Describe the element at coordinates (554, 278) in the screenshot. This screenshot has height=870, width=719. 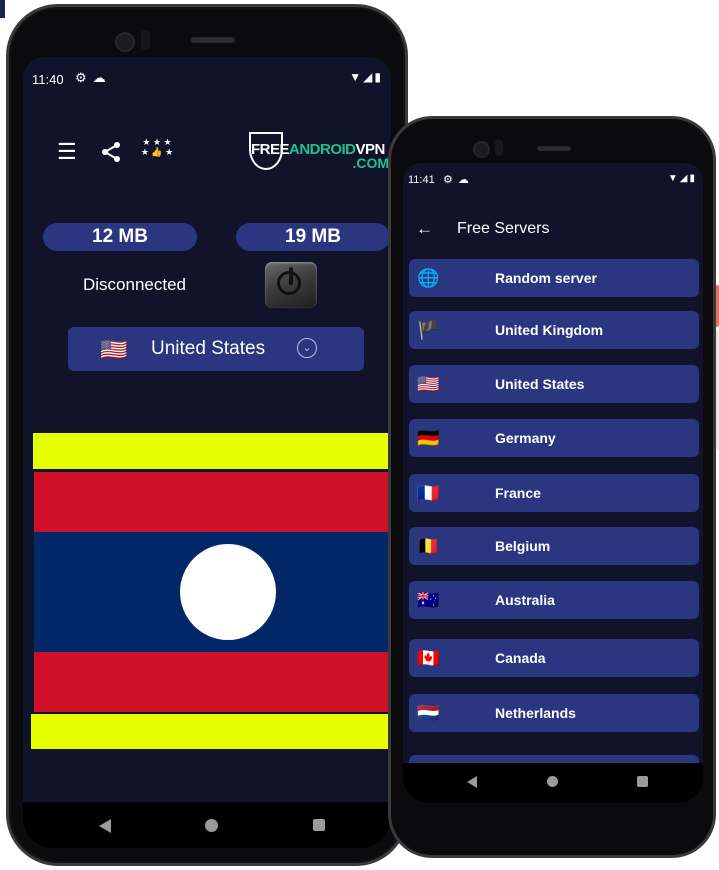
I see `server-item-random: 🌐 Random server` at that location.